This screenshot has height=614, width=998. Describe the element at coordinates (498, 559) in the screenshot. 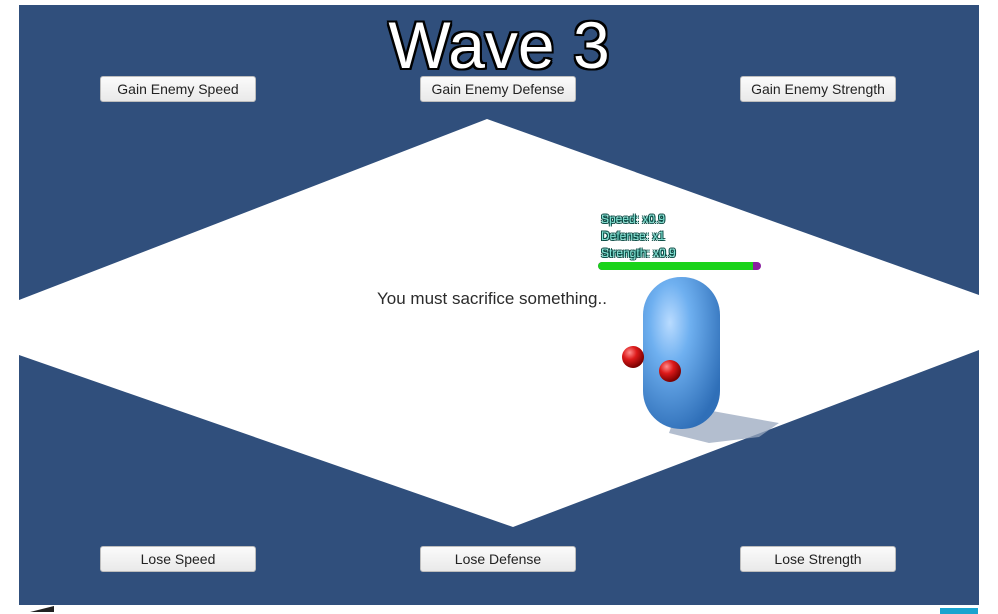

I see `lose-defense-button: Lose Defense` at that location.